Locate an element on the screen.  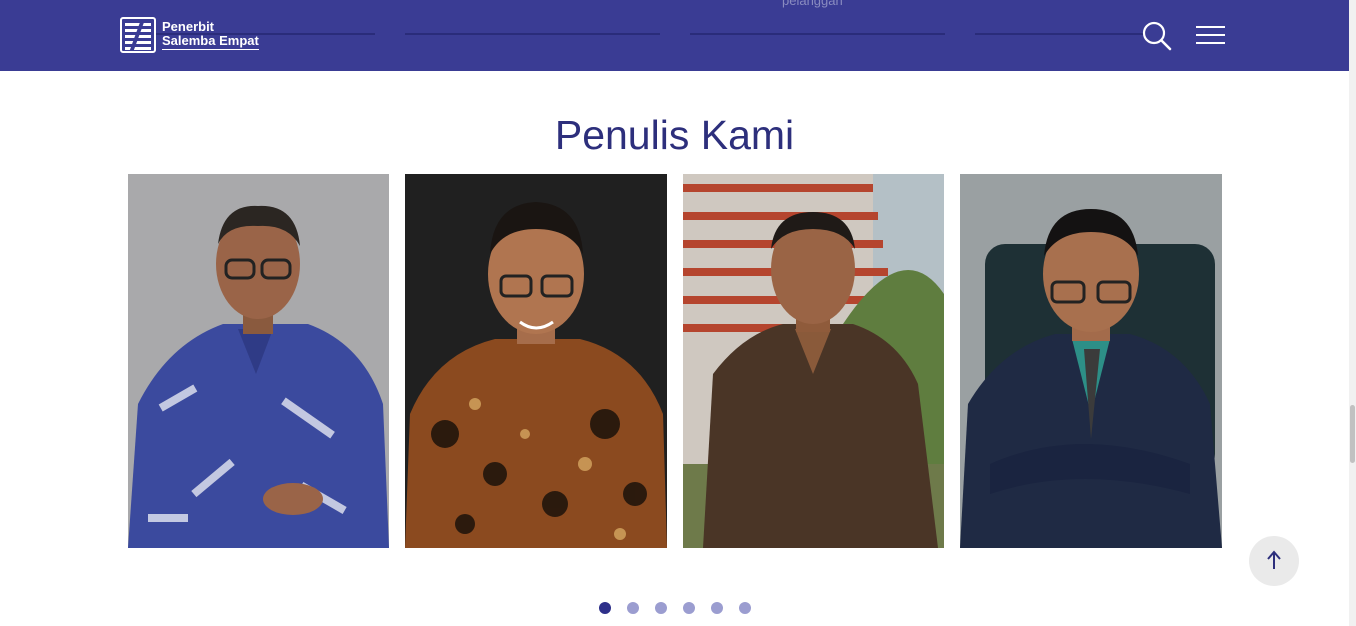
logo-icon is located at coordinates (138, 35).